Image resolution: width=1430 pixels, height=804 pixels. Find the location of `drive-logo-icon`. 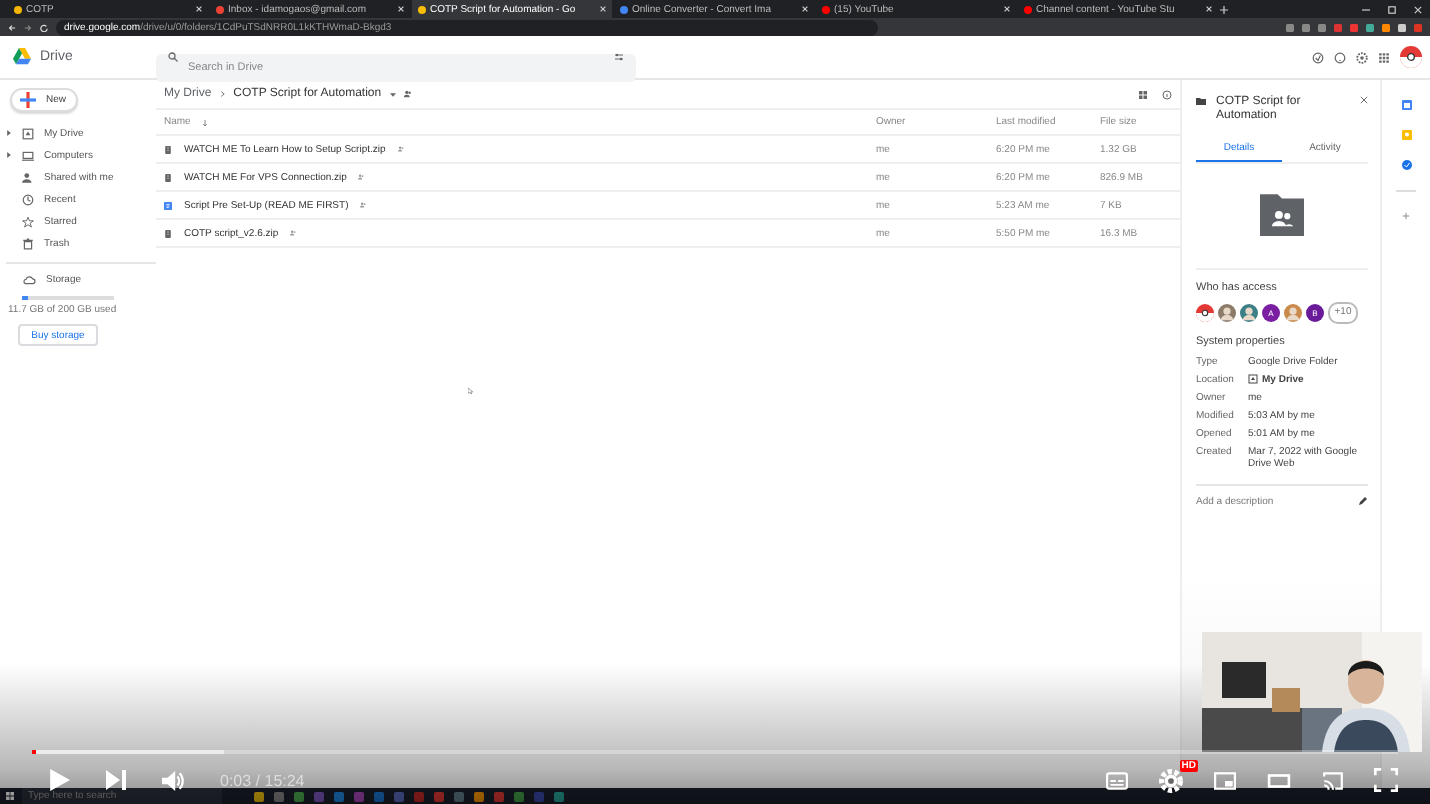

drive-logo-icon is located at coordinates (22, 57).